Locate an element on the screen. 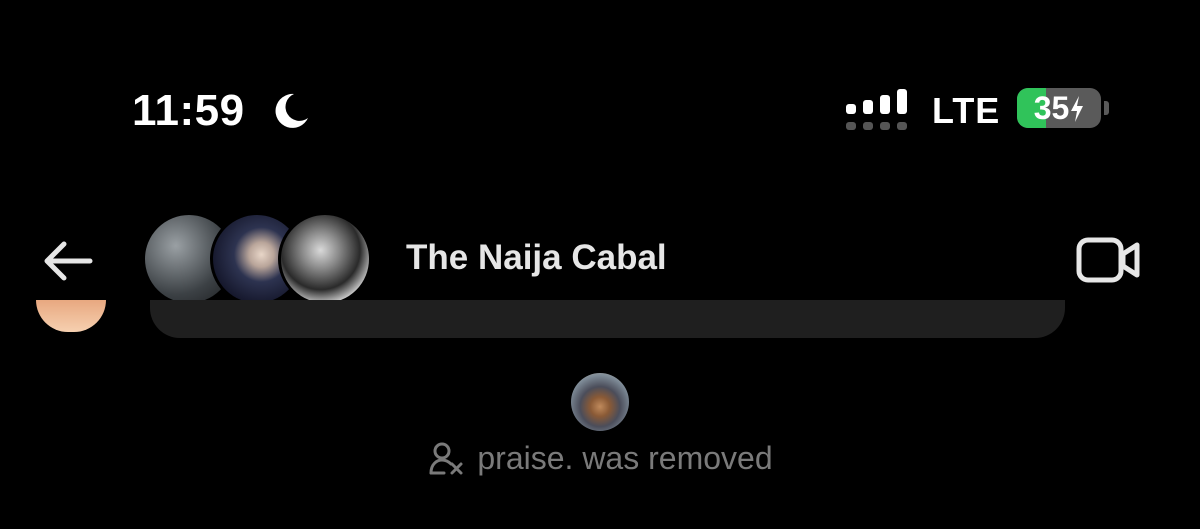 This screenshot has width=1200, height=529. battery-level: 35 is located at coordinates (1059, 108).